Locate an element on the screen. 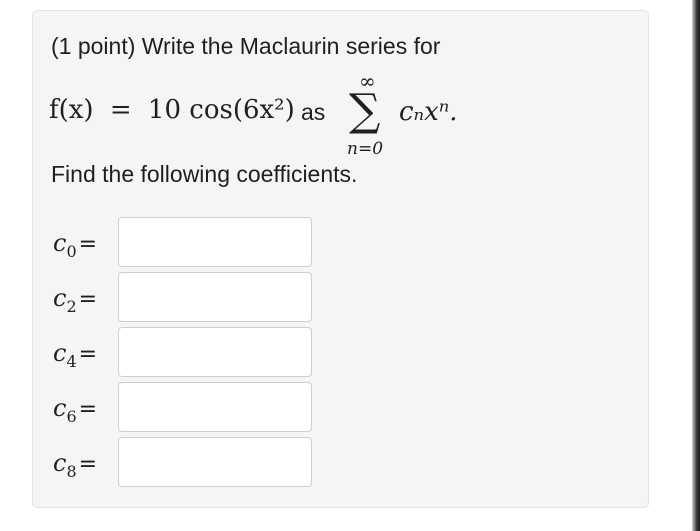 The height and width of the screenshot is (531, 700). function-definition: f(x) = 10 cos(6x²) is located at coordinates (172, 110).